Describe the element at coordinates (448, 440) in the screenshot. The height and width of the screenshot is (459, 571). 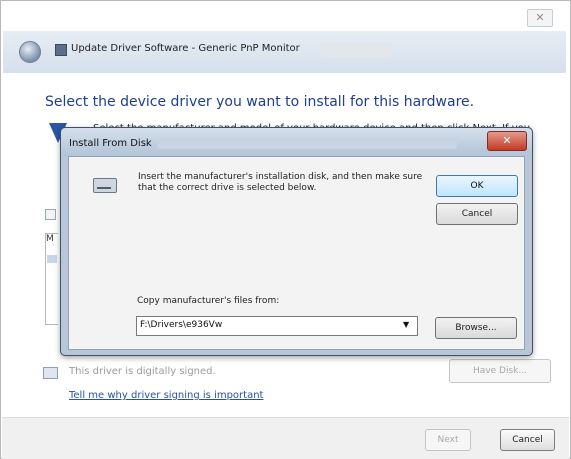
I see `next-button: Next` at that location.